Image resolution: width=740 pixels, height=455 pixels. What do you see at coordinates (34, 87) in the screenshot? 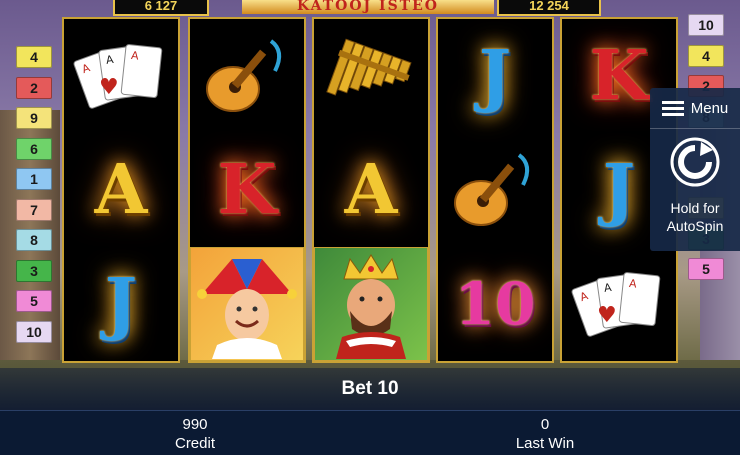
I see `payline-badge: 2` at bounding box center [34, 87].